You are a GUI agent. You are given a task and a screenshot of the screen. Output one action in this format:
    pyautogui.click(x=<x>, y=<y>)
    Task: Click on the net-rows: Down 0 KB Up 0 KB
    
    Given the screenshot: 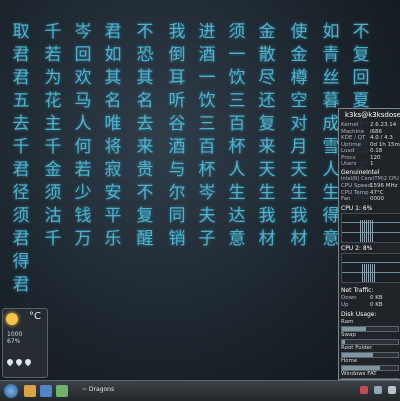 What is the action you would take?
    pyautogui.click(x=362, y=301)
    